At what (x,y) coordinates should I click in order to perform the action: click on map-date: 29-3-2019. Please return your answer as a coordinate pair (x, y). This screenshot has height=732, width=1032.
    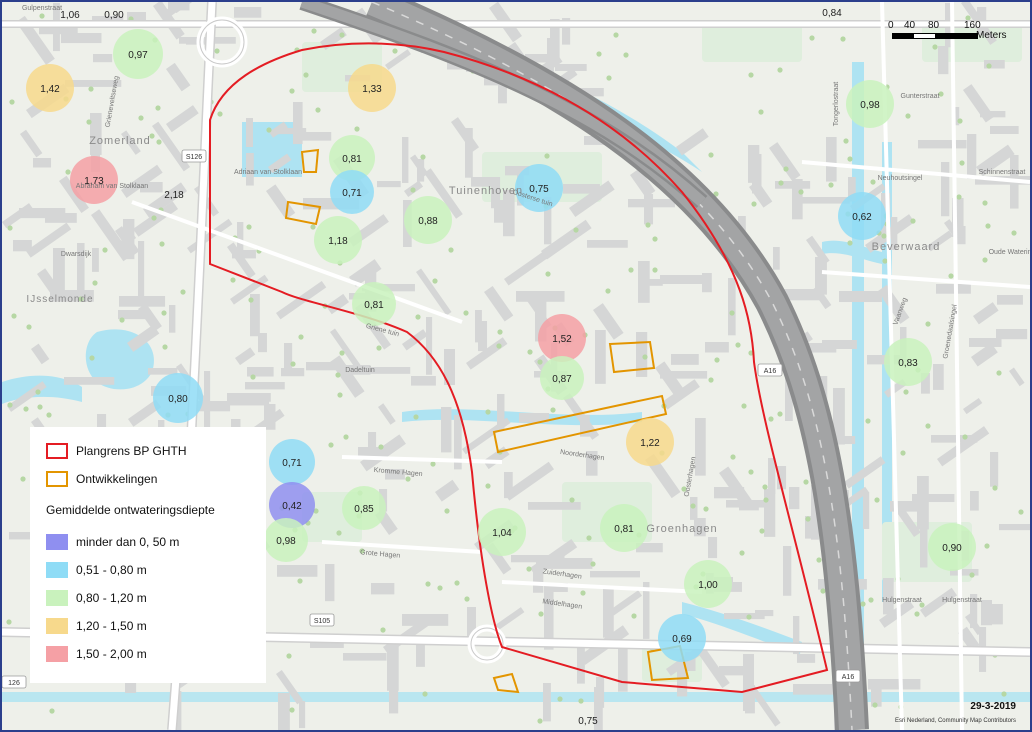
    Looking at the image, I should click on (993, 706).